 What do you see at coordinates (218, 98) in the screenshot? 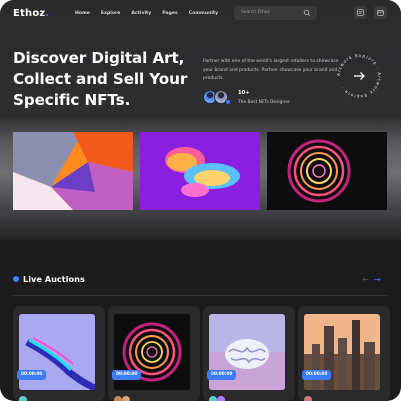
I see `designer-avatars` at bounding box center [218, 98].